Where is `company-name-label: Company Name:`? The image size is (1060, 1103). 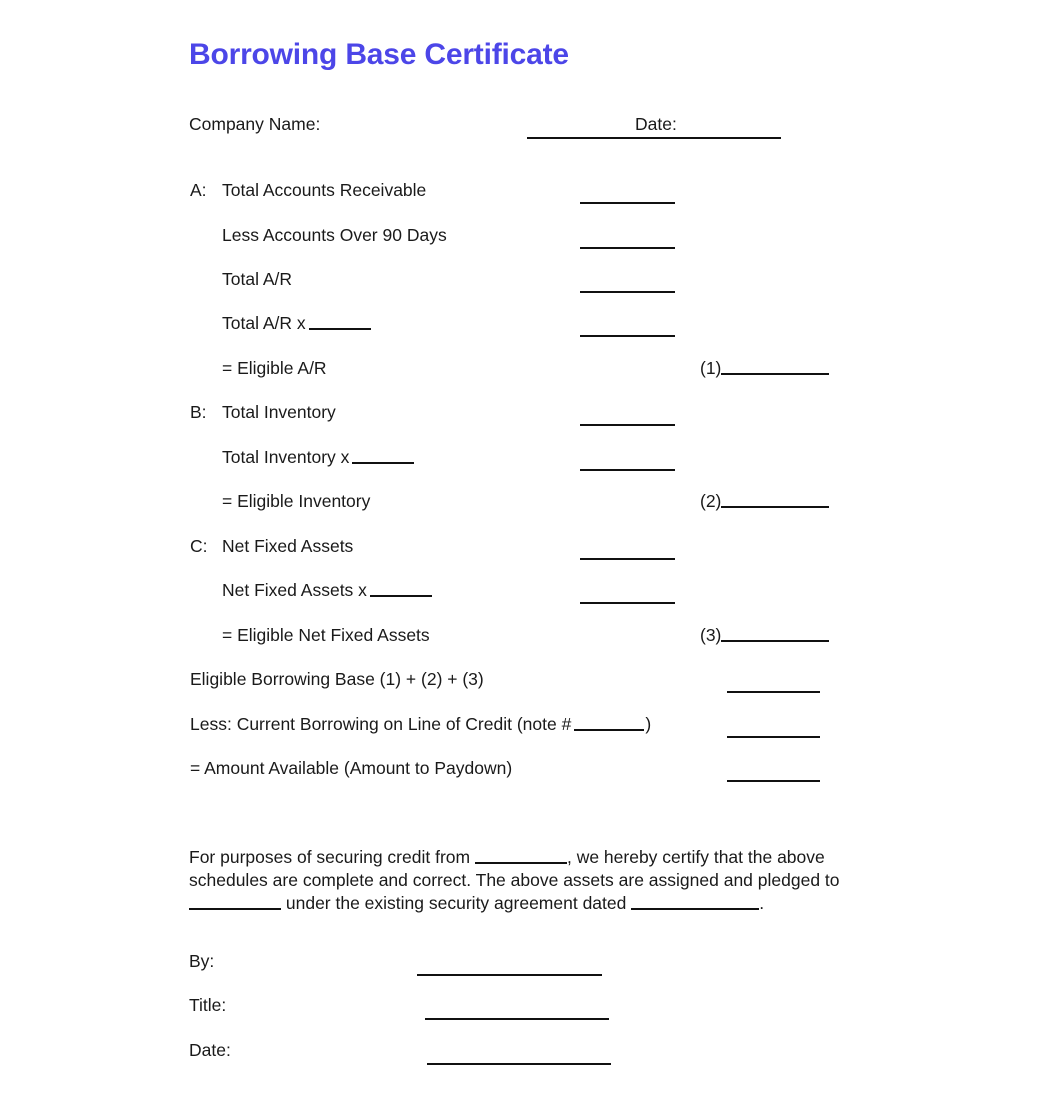
company-name-label: Company Name: is located at coordinates (255, 124).